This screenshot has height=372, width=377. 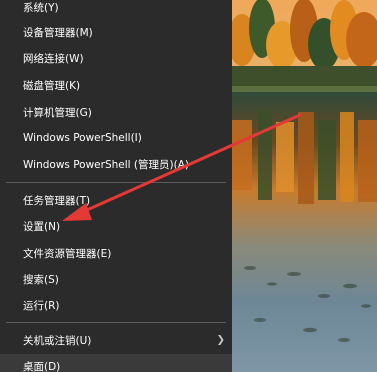 I want to click on menu-item-powershell: Windows PowerShell(I), so click(x=116, y=138).